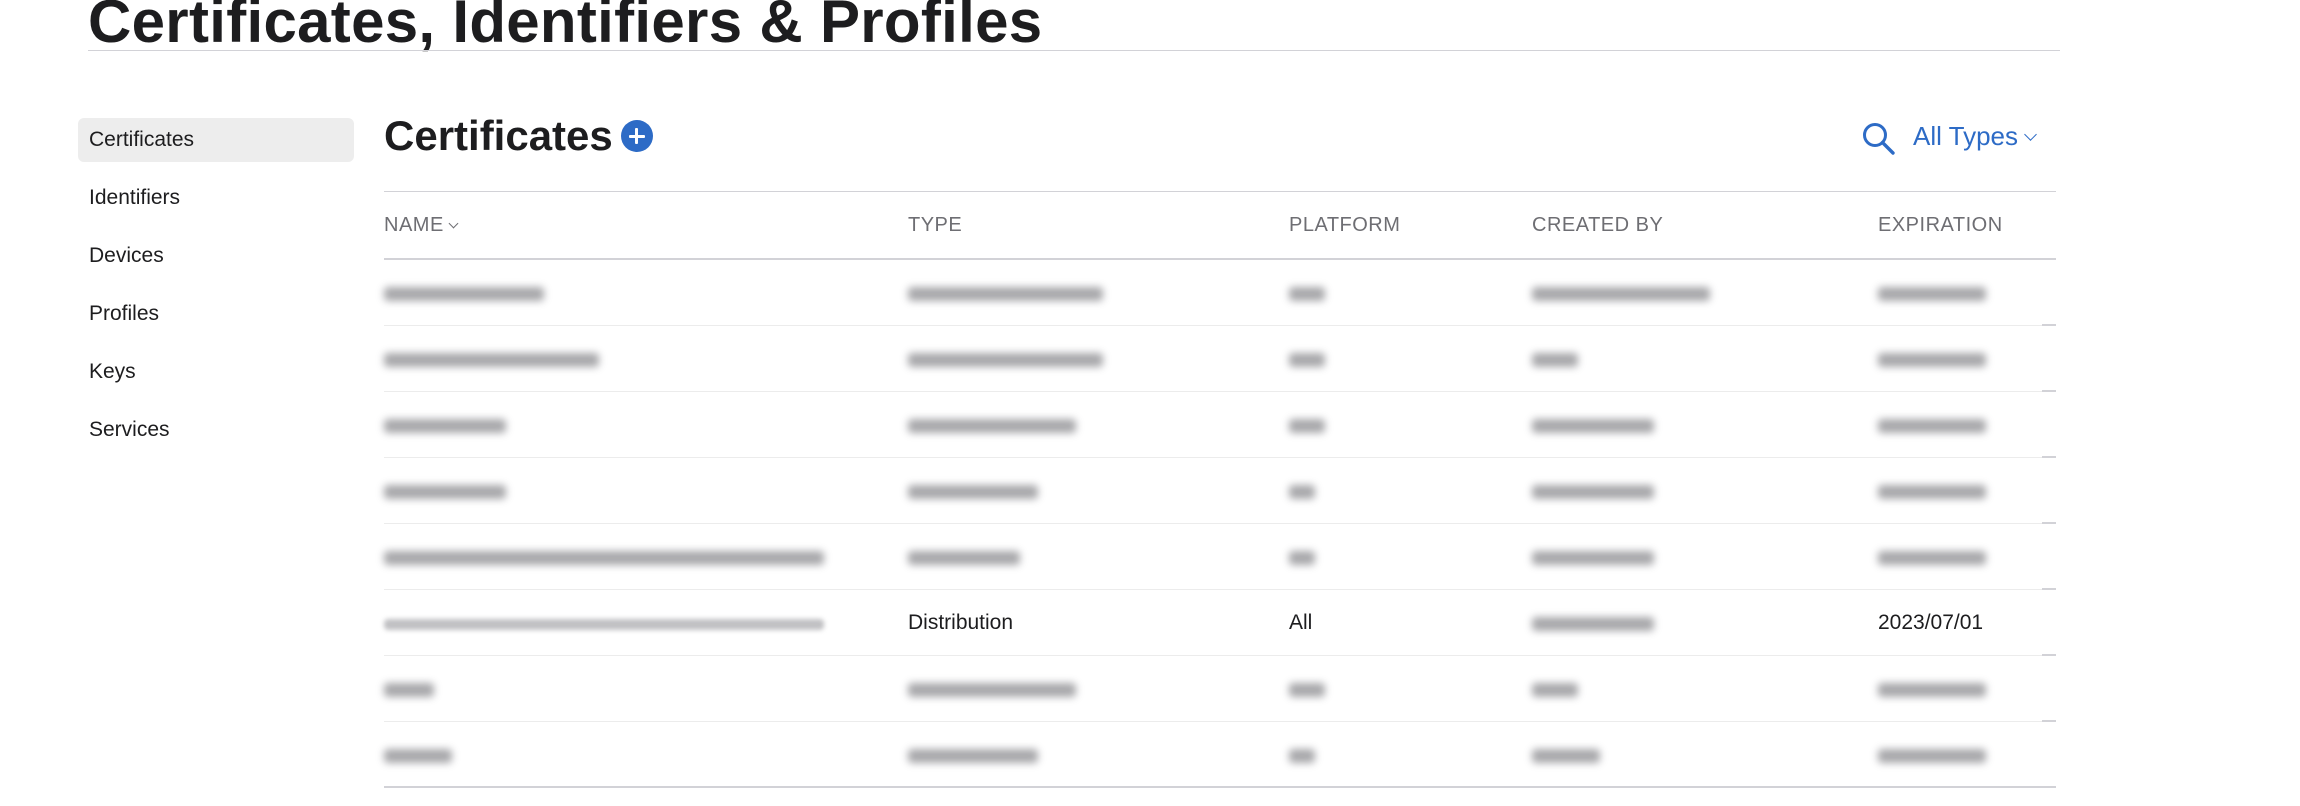  Describe the element at coordinates (1301, 622) in the screenshot. I see `certificate-platform: All` at that location.